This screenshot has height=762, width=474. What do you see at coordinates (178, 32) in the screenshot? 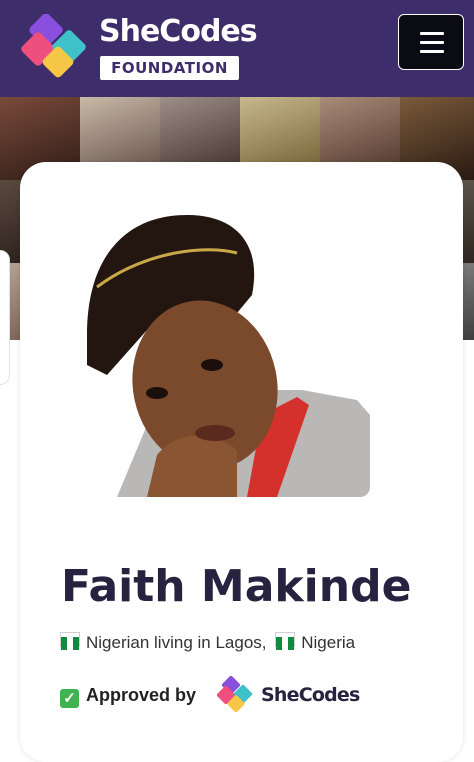
I see `brand-name: SheCodes` at bounding box center [178, 32].